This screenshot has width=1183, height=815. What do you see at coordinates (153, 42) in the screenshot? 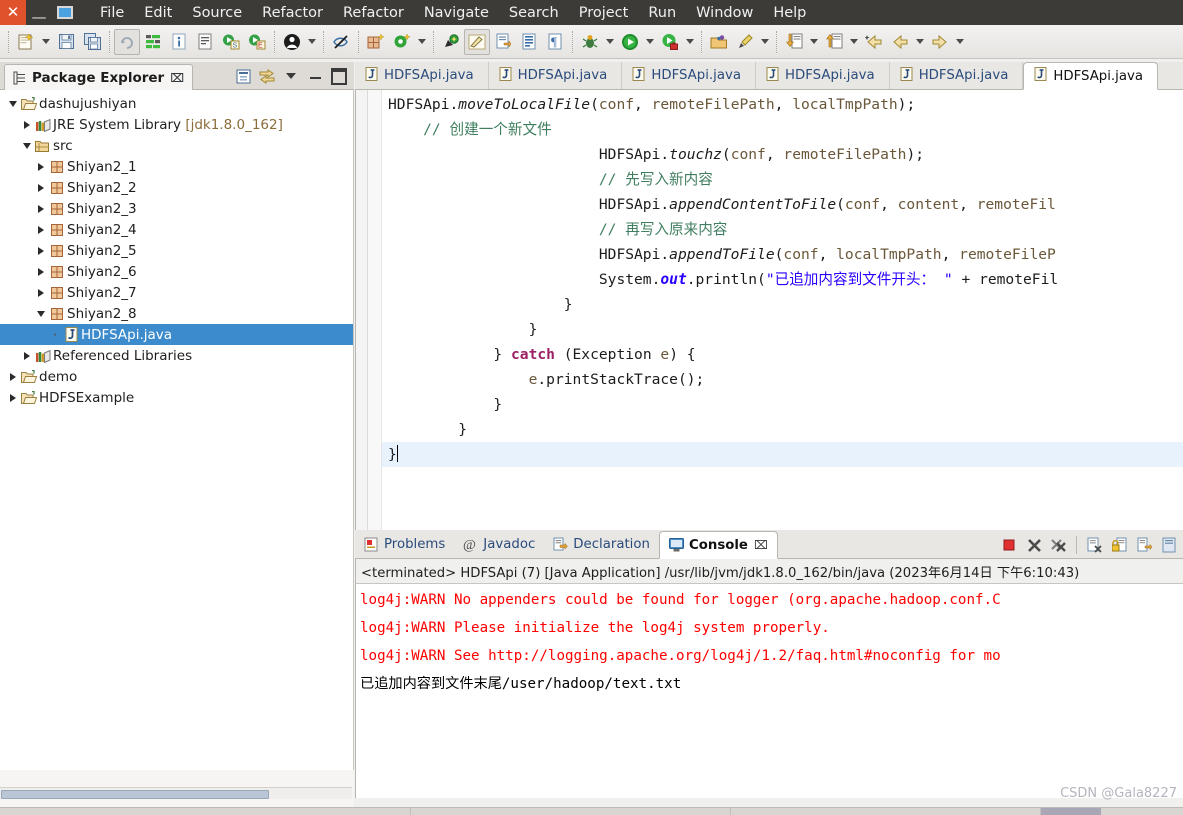
I see `build-all-icon` at bounding box center [153, 42].